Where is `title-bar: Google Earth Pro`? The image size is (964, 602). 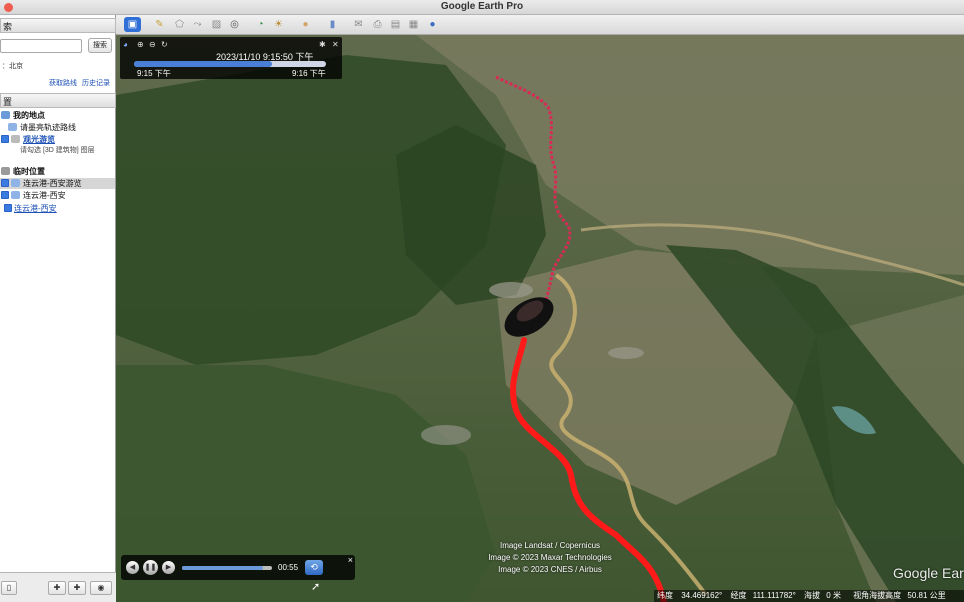
title-bar: Google Earth Pro is located at coordinates (482, 7).